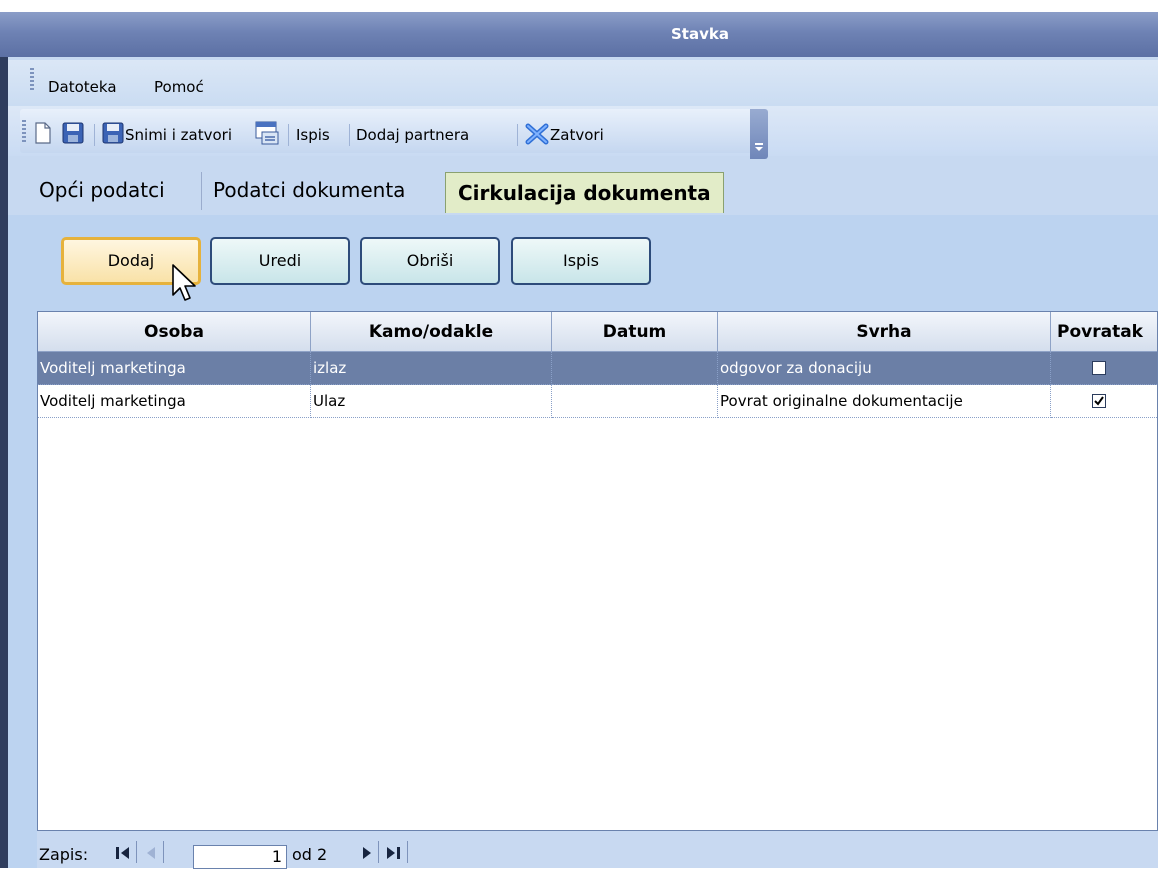 Image resolution: width=1158 pixels, height=875 pixels. What do you see at coordinates (700, 34) in the screenshot?
I see `window-title: Stavka` at bounding box center [700, 34].